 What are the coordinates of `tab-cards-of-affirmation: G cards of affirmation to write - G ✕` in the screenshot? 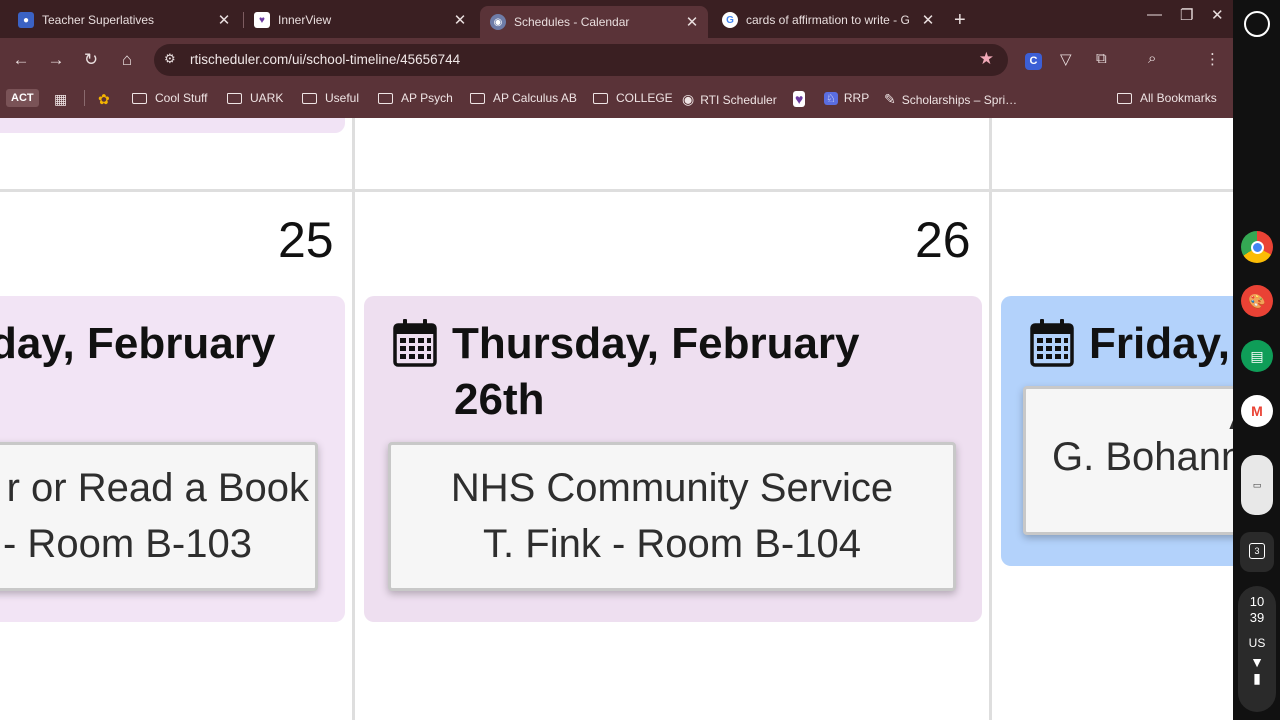 It's located at (828, 20).